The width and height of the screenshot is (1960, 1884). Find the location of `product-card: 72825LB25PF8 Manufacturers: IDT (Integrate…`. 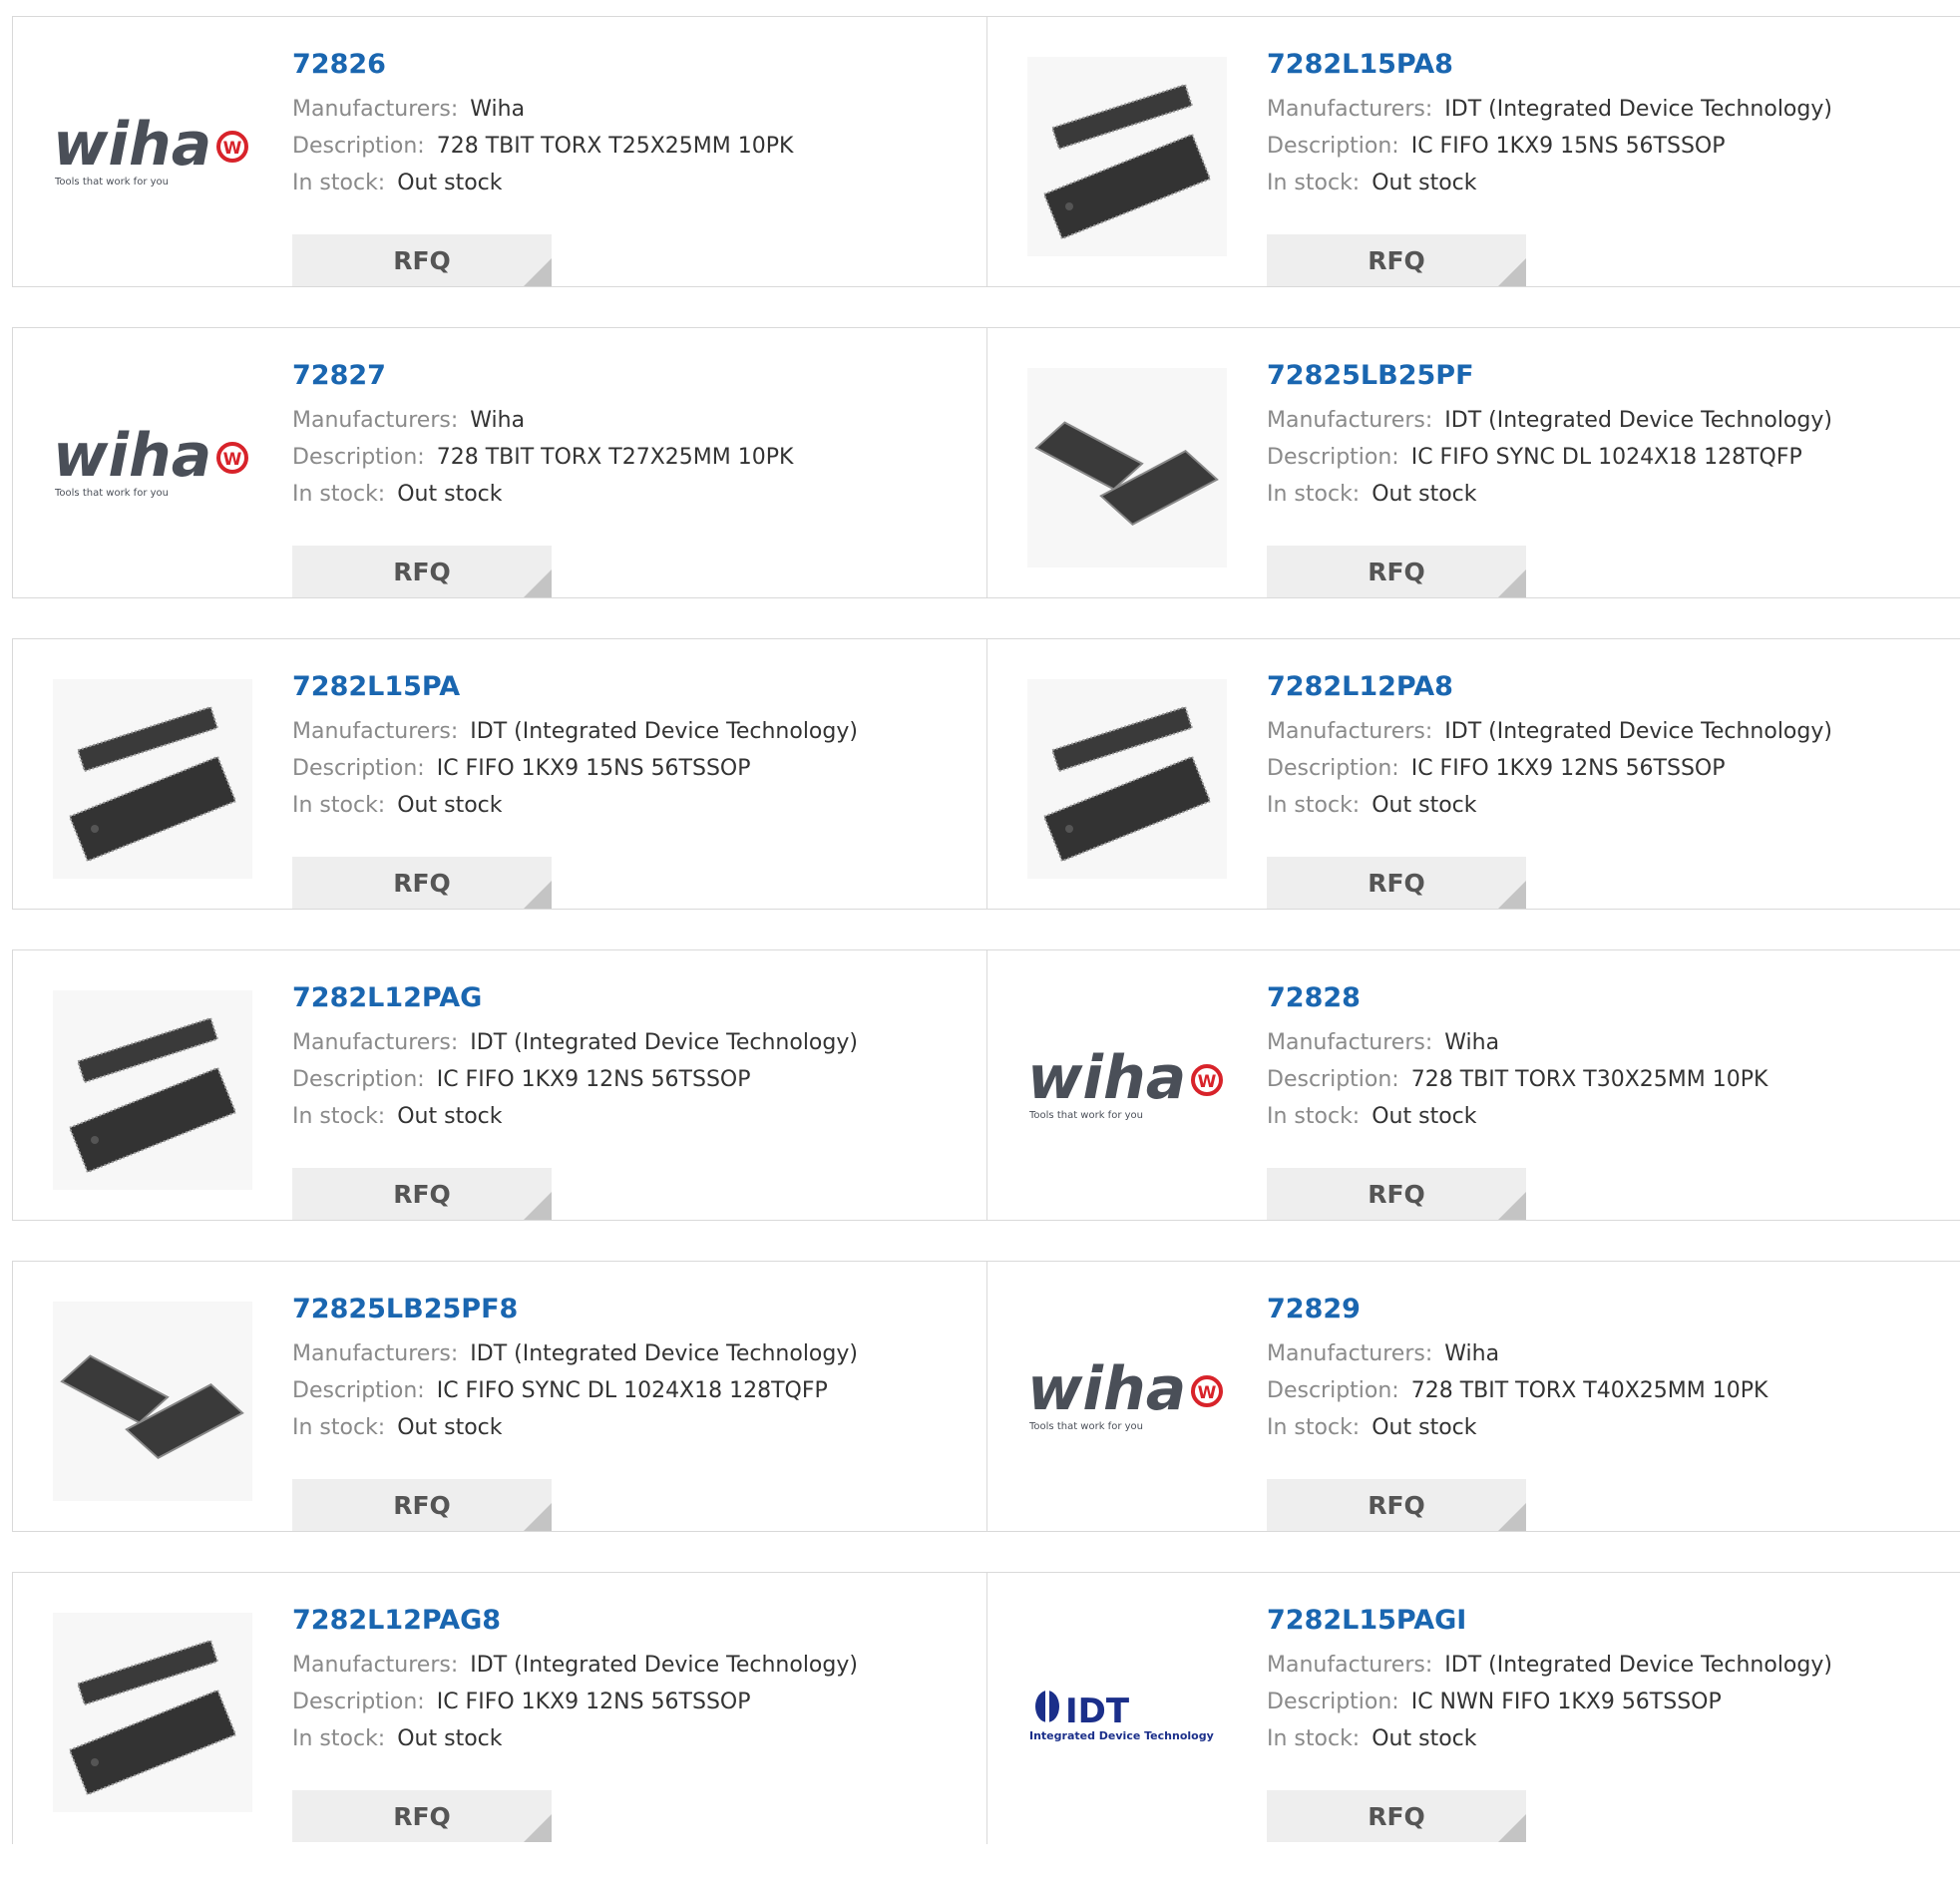

product-card: 72825LB25PF8 Manufacturers: IDT (Integrate… is located at coordinates (500, 1396).